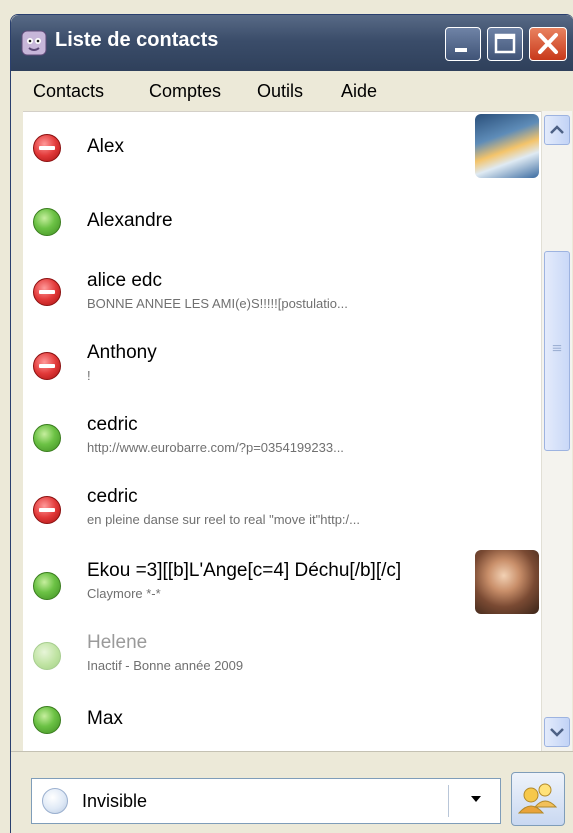 This screenshot has width=573, height=833. Describe the element at coordinates (47, 656) in the screenshot. I see `idle-status-icon` at that location.